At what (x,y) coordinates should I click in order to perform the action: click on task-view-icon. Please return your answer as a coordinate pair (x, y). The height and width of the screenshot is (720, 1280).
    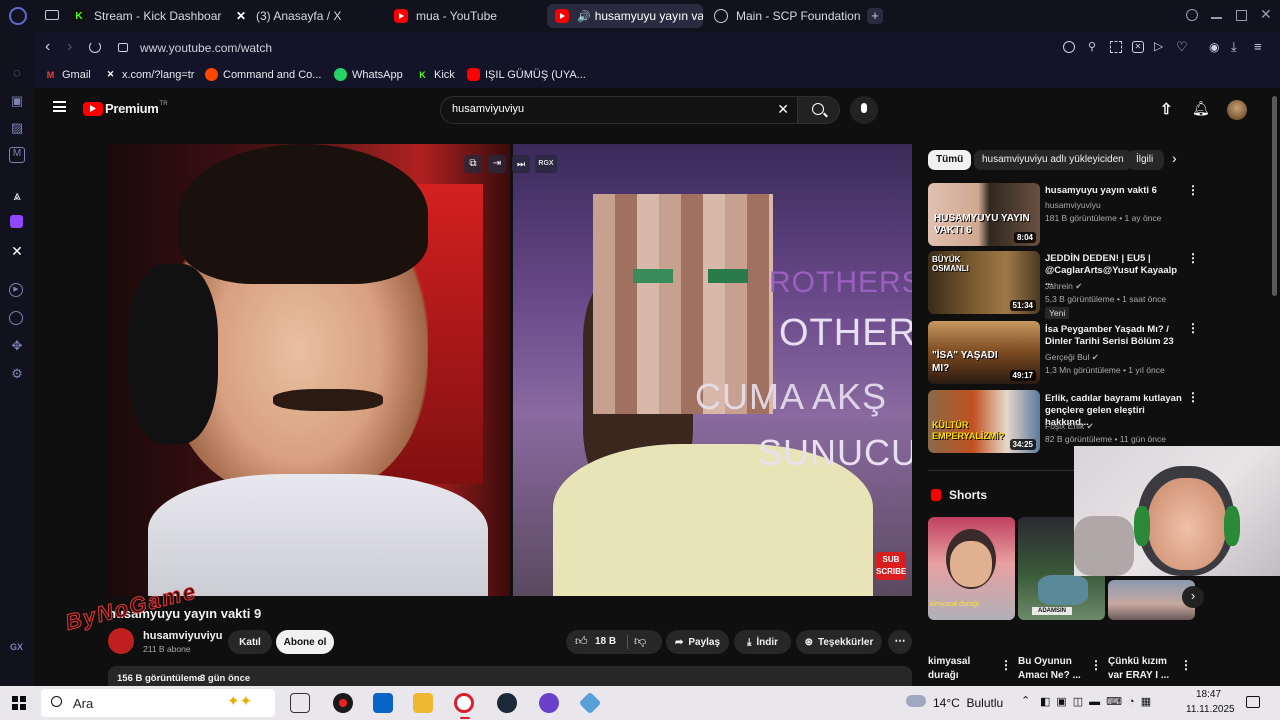
    Looking at the image, I should click on (300, 703).